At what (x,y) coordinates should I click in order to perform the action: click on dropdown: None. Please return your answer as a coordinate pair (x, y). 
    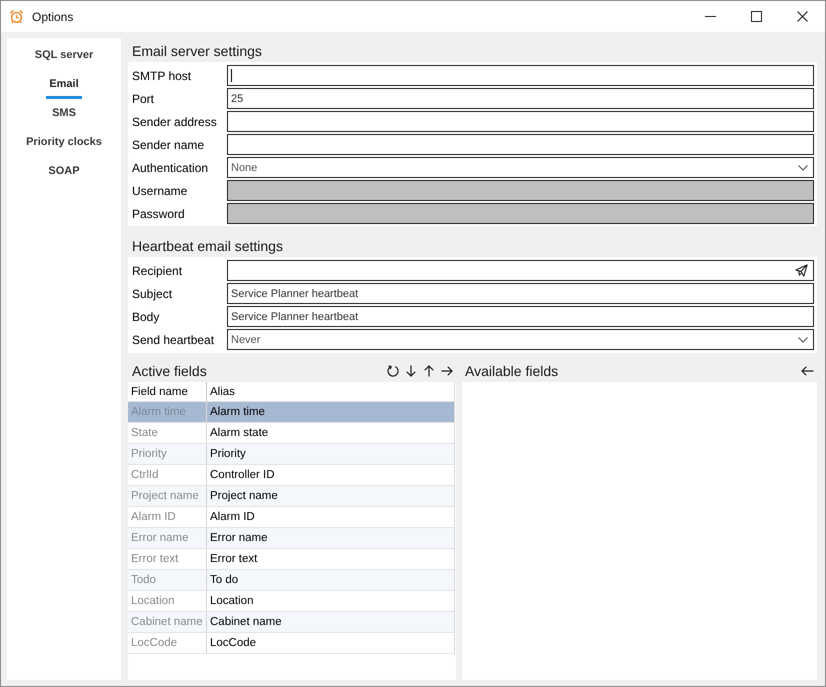
    Looking at the image, I should click on (520, 167).